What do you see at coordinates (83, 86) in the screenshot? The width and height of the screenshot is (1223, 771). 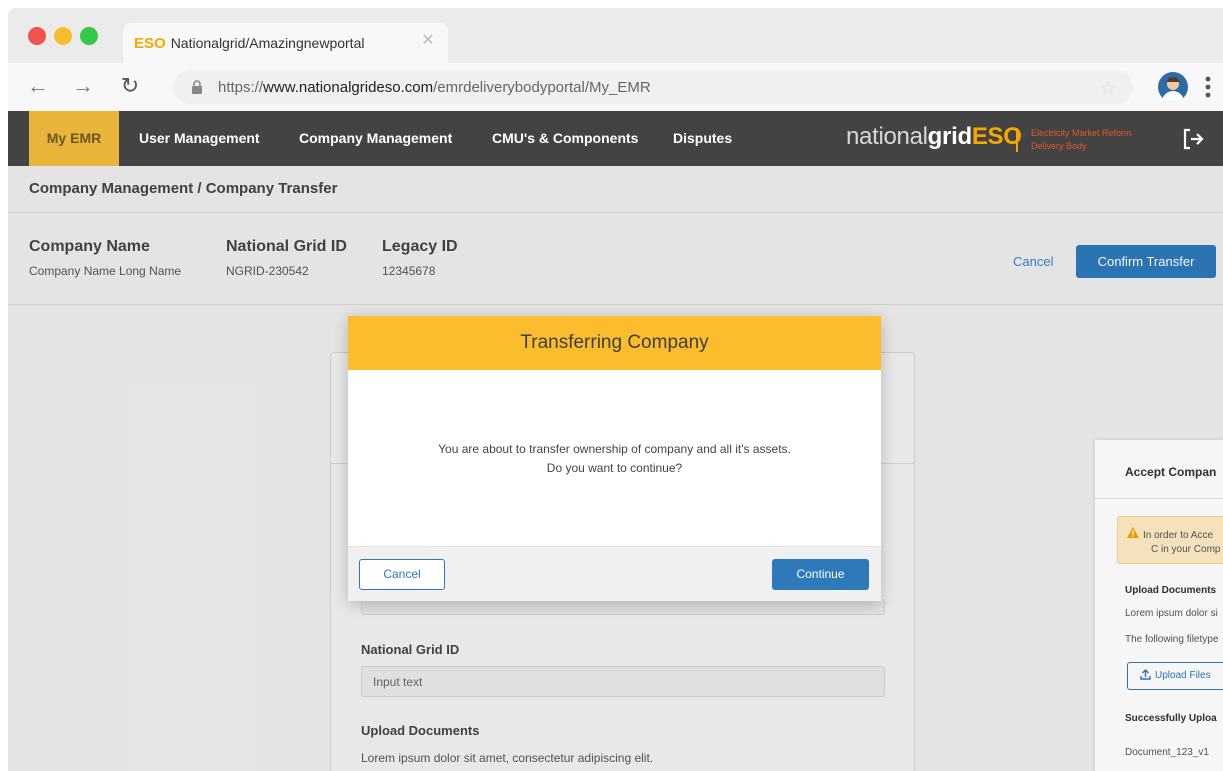 I see `arrow-right-icon: →` at bounding box center [83, 86].